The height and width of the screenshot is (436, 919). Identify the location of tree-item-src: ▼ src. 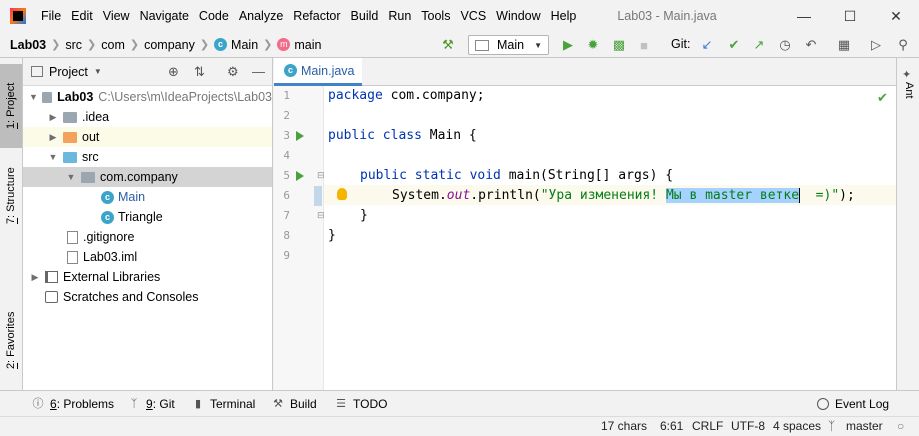
(147, 157).